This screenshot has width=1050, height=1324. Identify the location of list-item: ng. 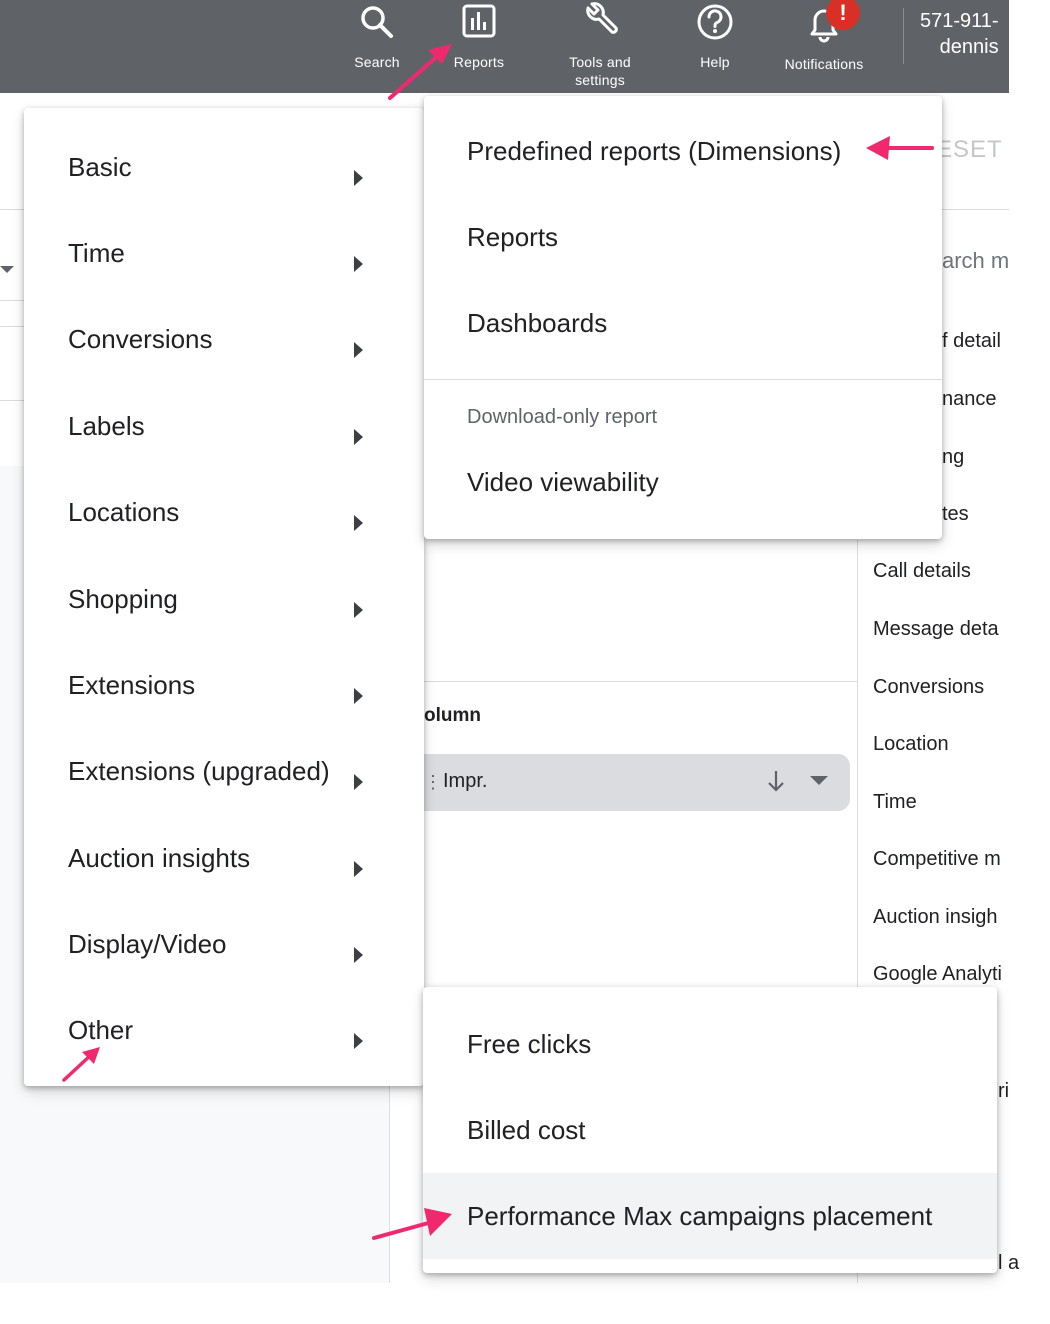
(953, 457).